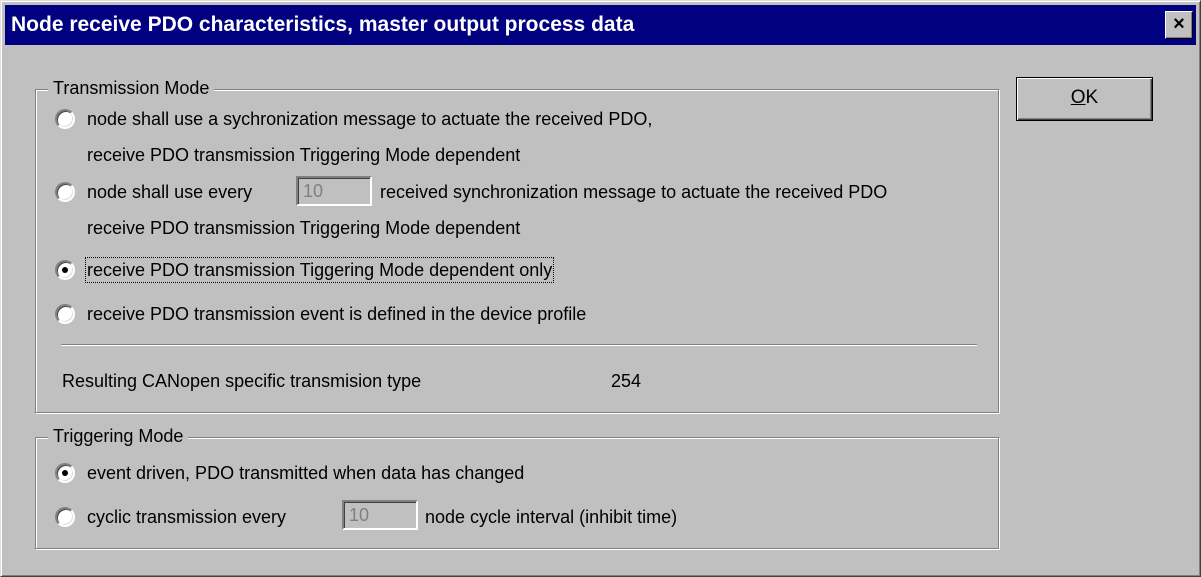 The width and height of the screenshot is (1201, 577). I want to click on radio-device-profile, so click(65, 314).